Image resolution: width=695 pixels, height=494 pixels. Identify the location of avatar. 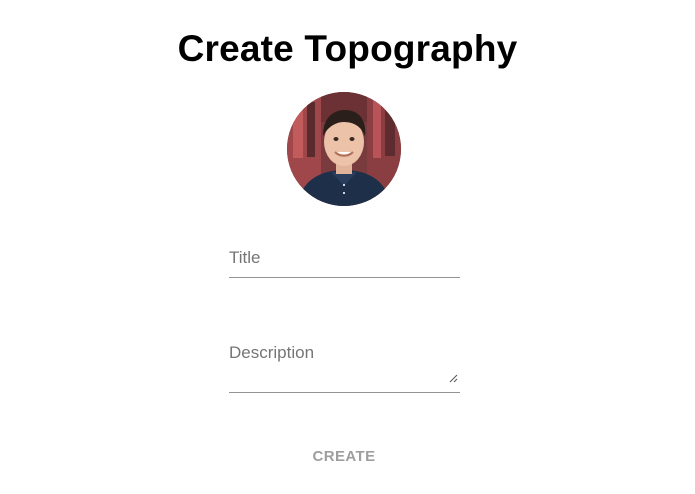
(344, 149).